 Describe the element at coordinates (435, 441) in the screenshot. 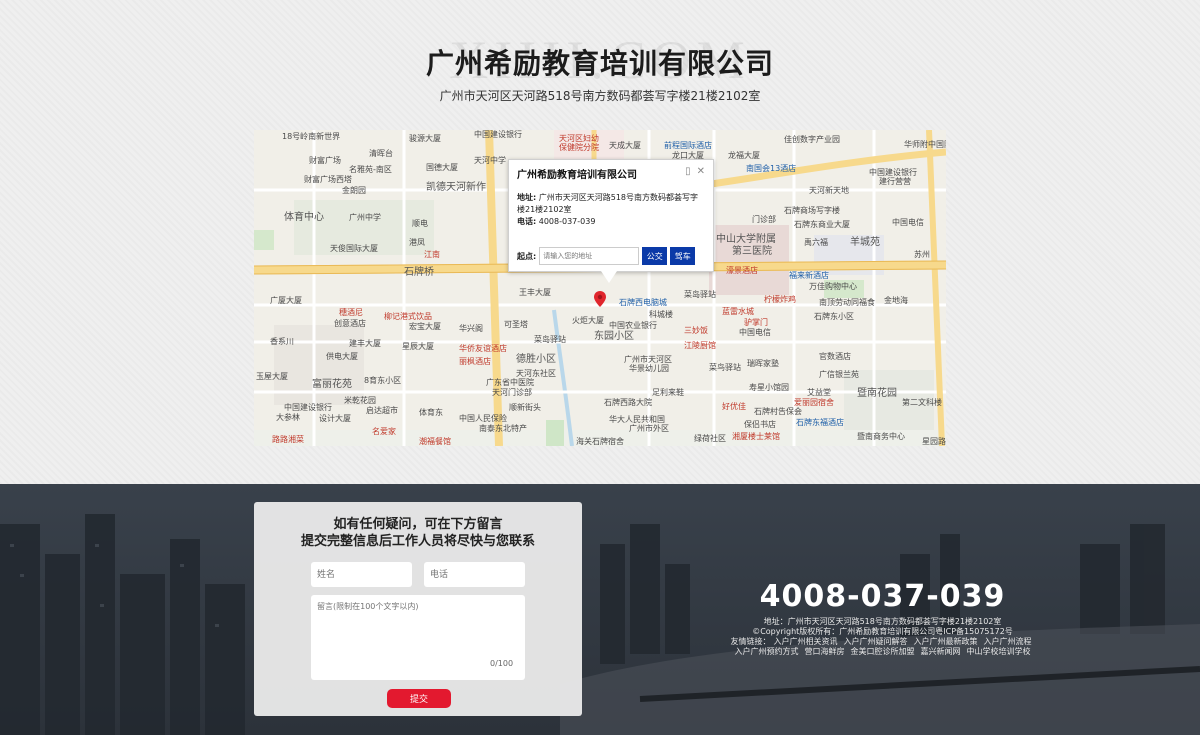

I see `map-poi-label: 潮福餐馆` at that location.